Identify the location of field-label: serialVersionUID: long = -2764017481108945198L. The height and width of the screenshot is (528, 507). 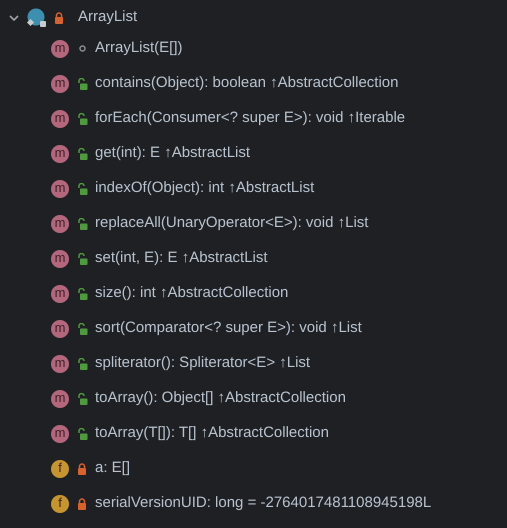
(263, 503).